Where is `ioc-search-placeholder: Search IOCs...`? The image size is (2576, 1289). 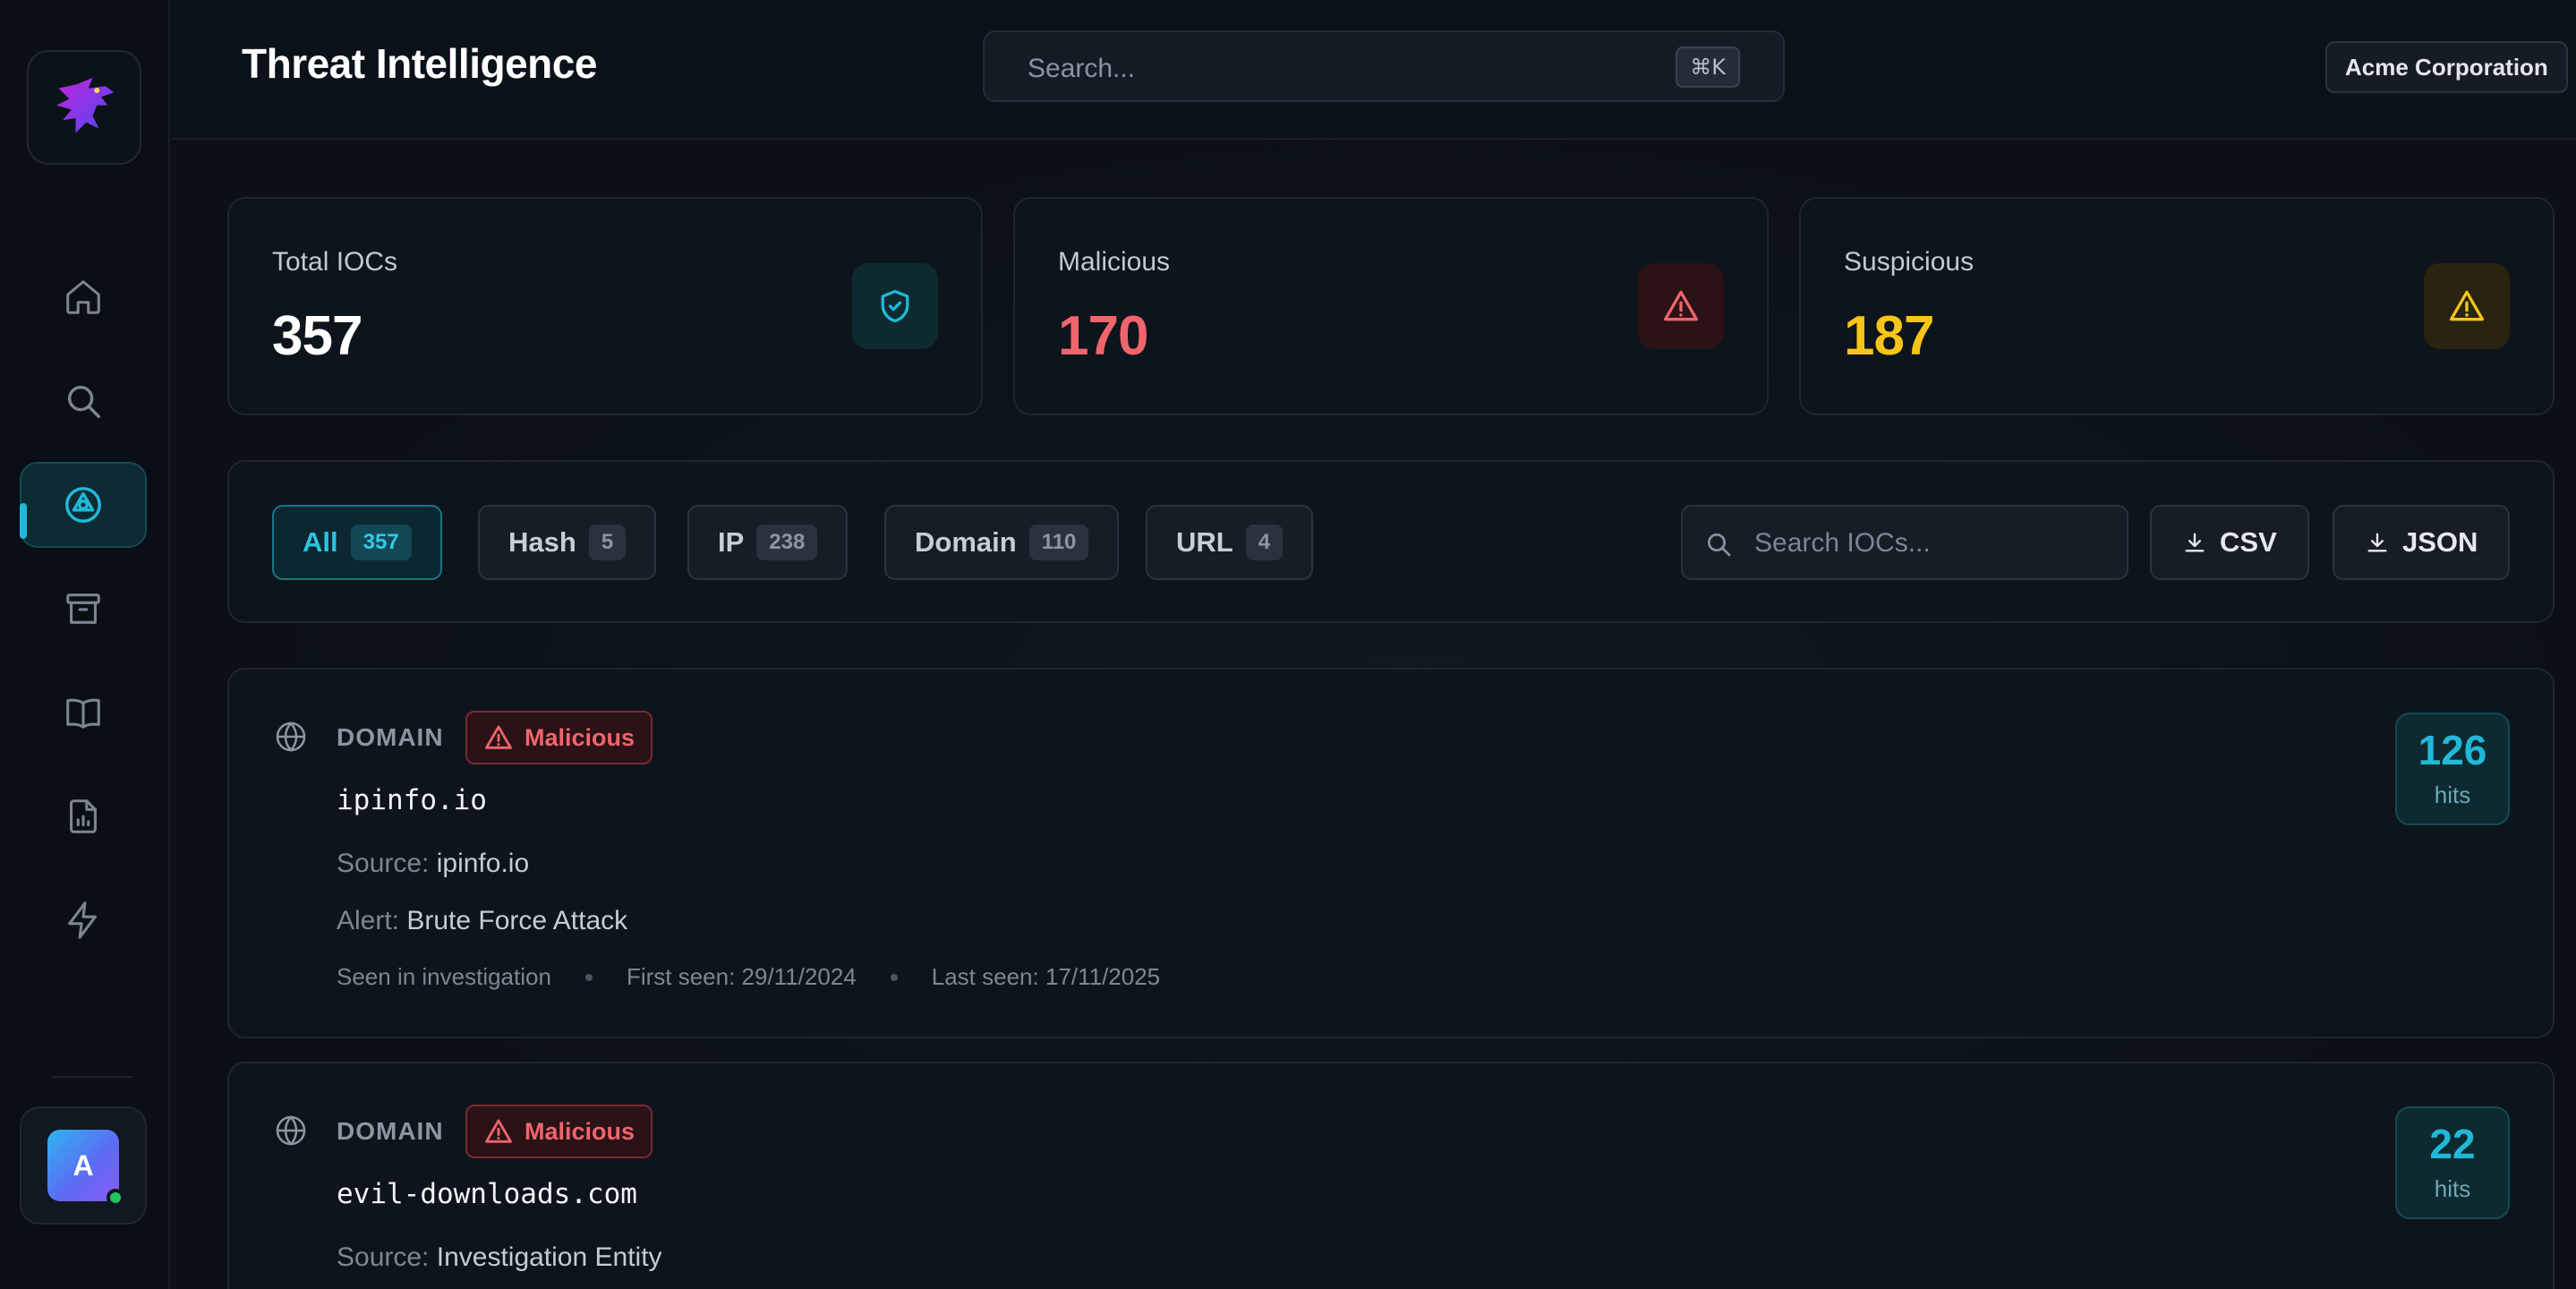 ioc-search-placeholder: Search IOCs... is located at coordinates (1842, 543).